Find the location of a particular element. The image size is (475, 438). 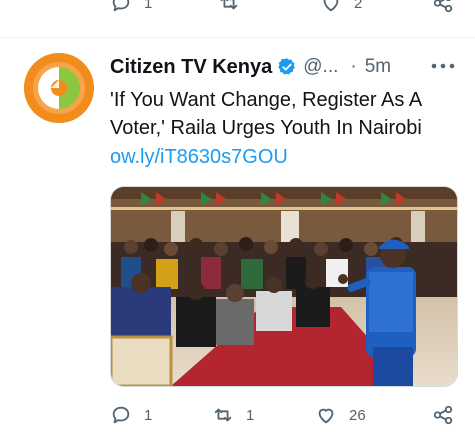

tweet-actions: 1 1 26 is located at coordinates (237, 416).